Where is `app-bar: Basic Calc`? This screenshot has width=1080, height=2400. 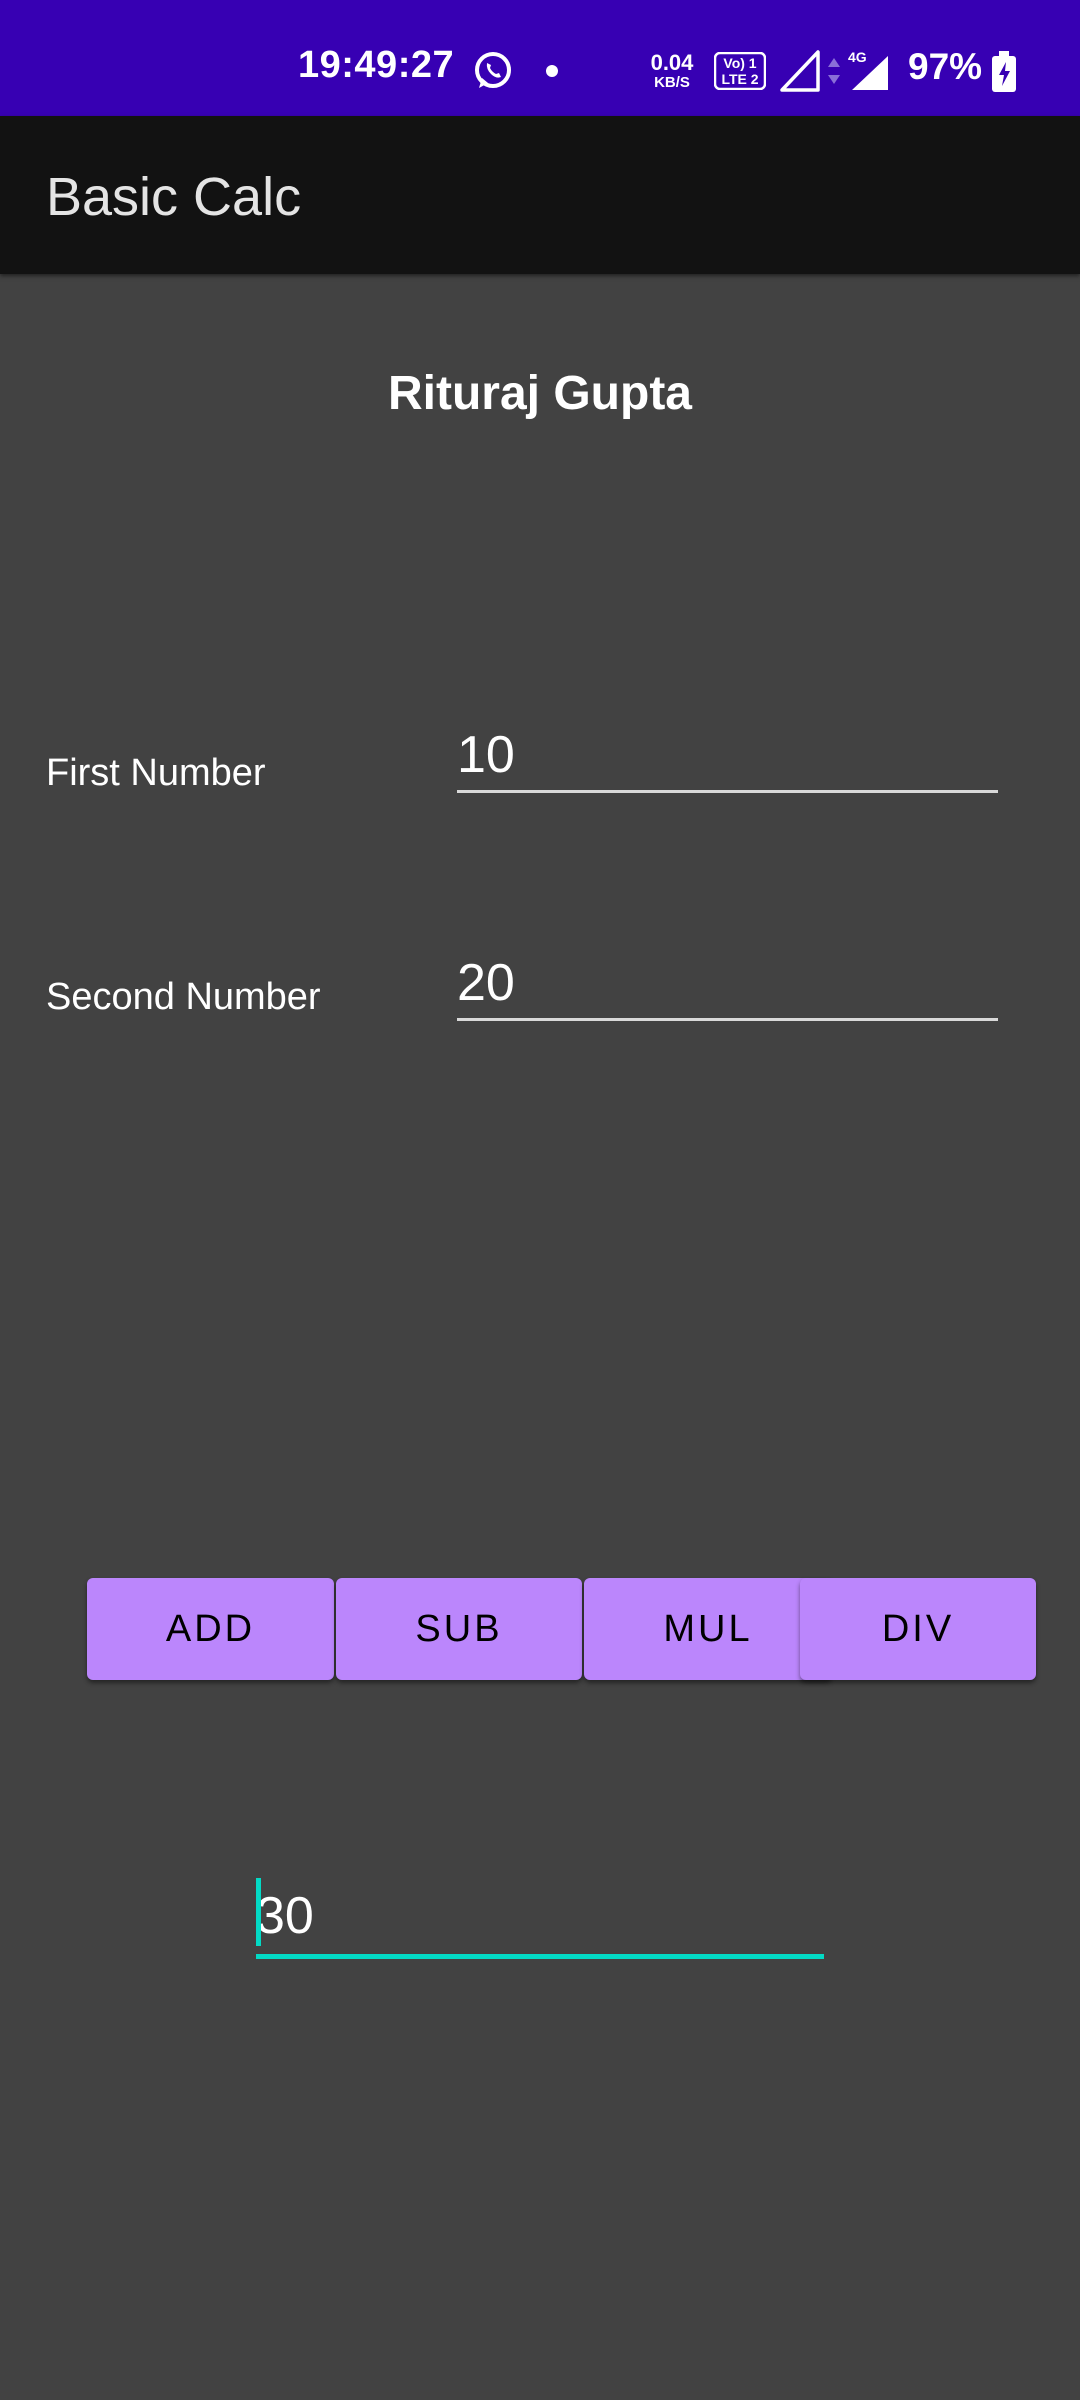 app-bar: Basic Calc is located at coordinates (540, 195).